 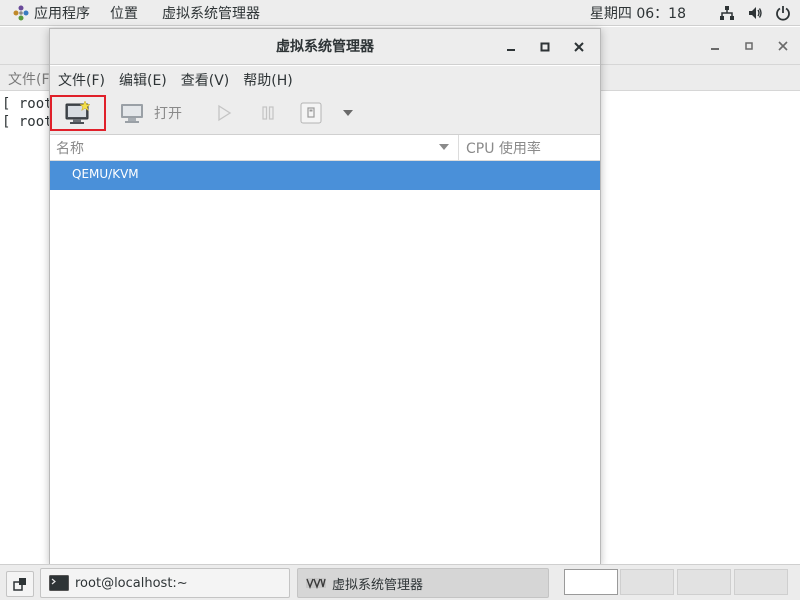 What do you see at coordinates (503, 148) in the screenshot?
I see `column-header-cpu: CPU 使用率` at bounding box center [503, 148].